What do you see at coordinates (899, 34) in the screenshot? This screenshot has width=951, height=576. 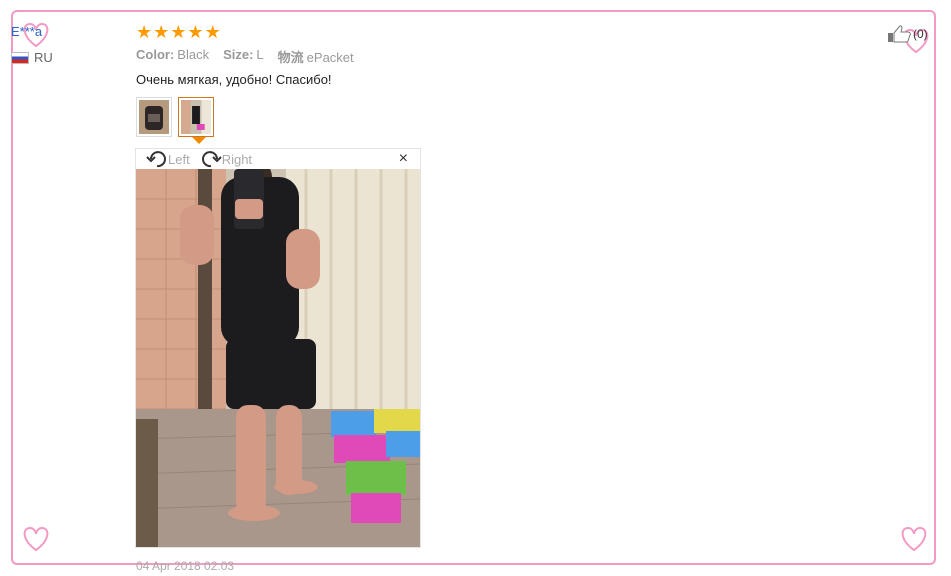 I see `thumbs-up-icon` at bounding box center [899, 34].